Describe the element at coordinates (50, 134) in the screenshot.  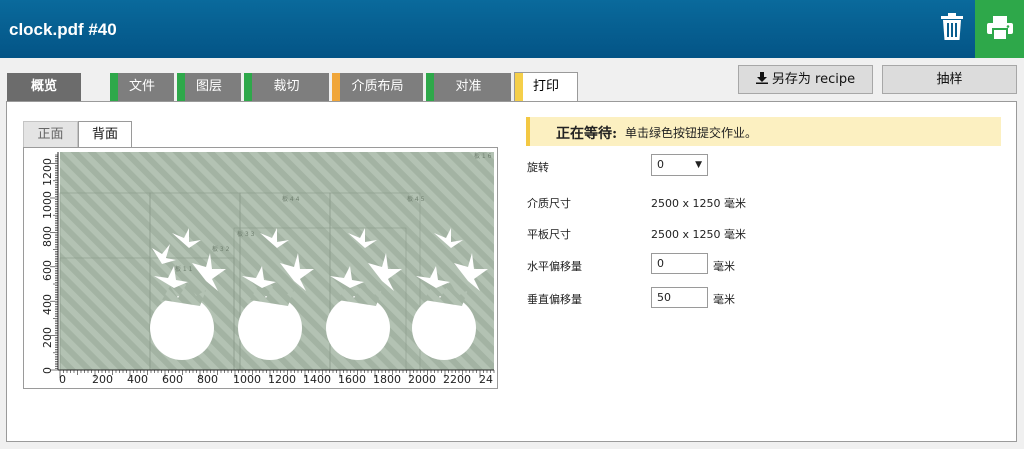
I see `tab-front-side: 正面` at that location.